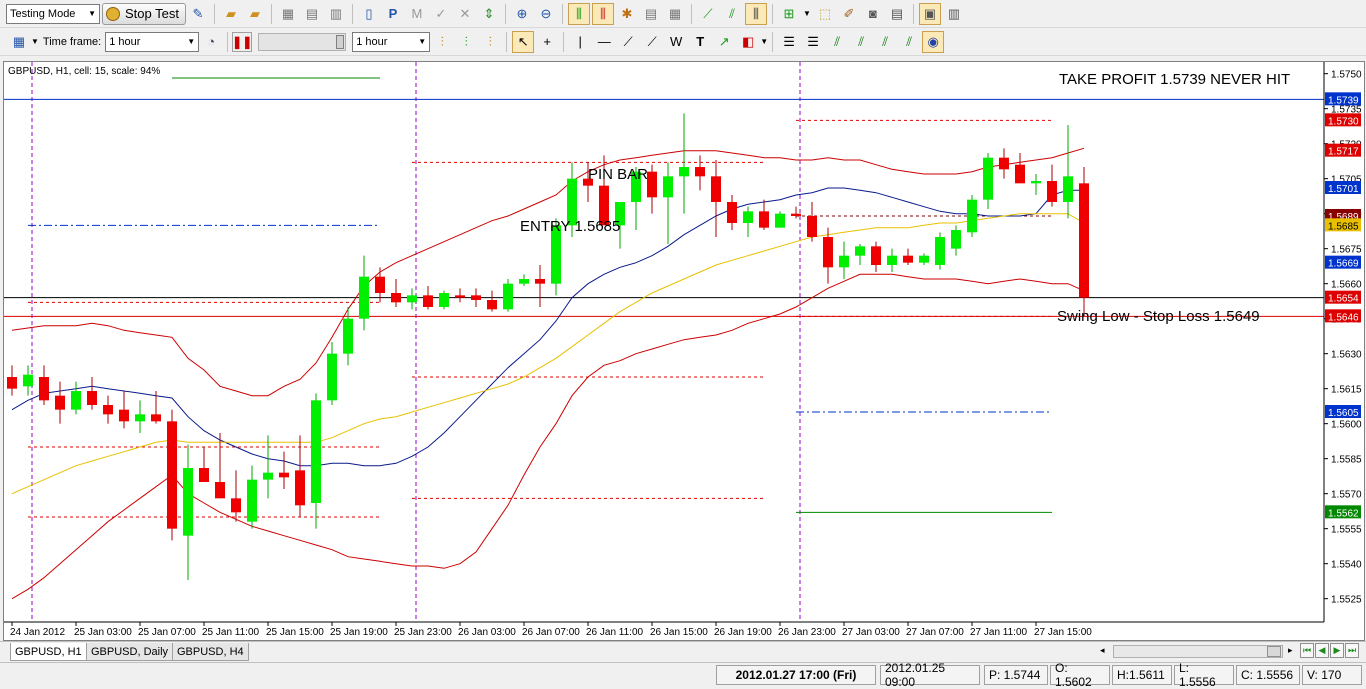  What do you see at coordinates (929, 13) in the screenshot?
I see `options-icon: ▣` at bounding box center [929, 13].